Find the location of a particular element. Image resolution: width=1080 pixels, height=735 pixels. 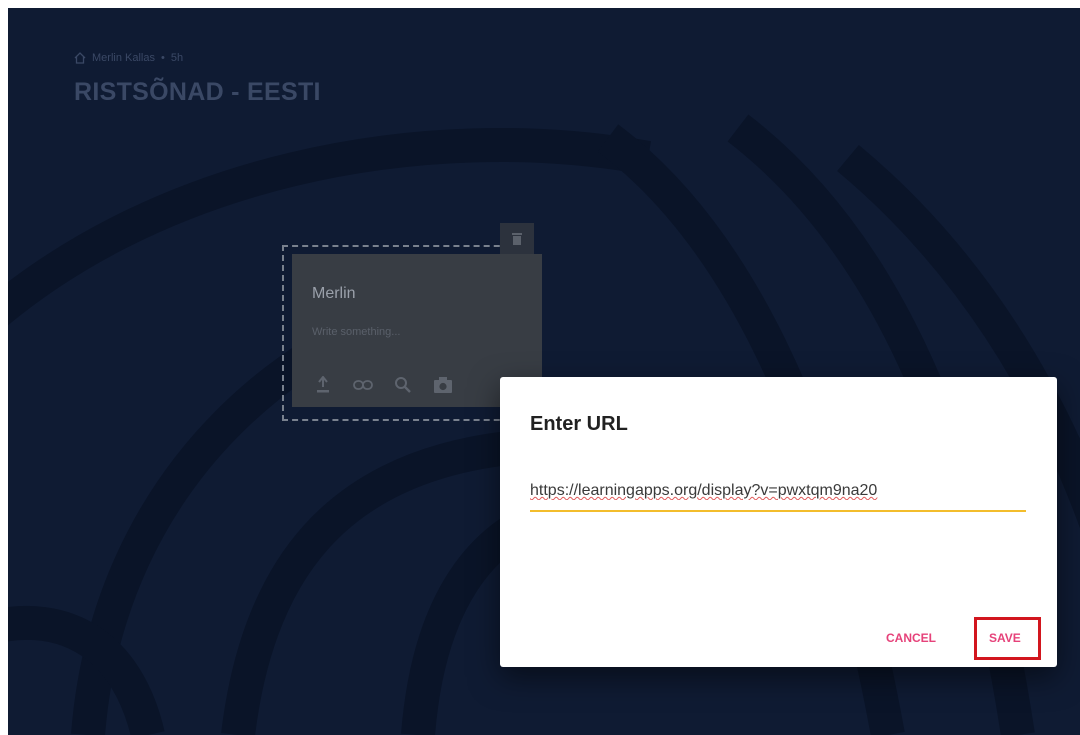

post-author: Merlin is located at coordinates (334, 294).